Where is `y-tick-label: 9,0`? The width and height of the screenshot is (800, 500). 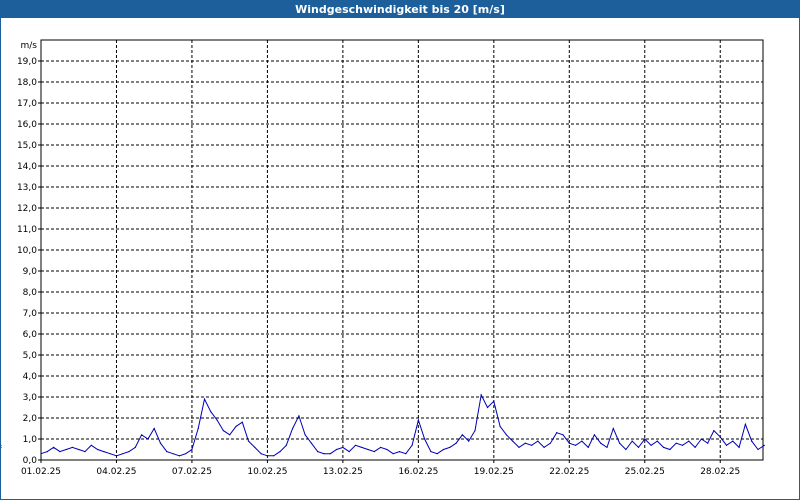 y-tick-label: 9,0 is located at coordinates (30, 272).